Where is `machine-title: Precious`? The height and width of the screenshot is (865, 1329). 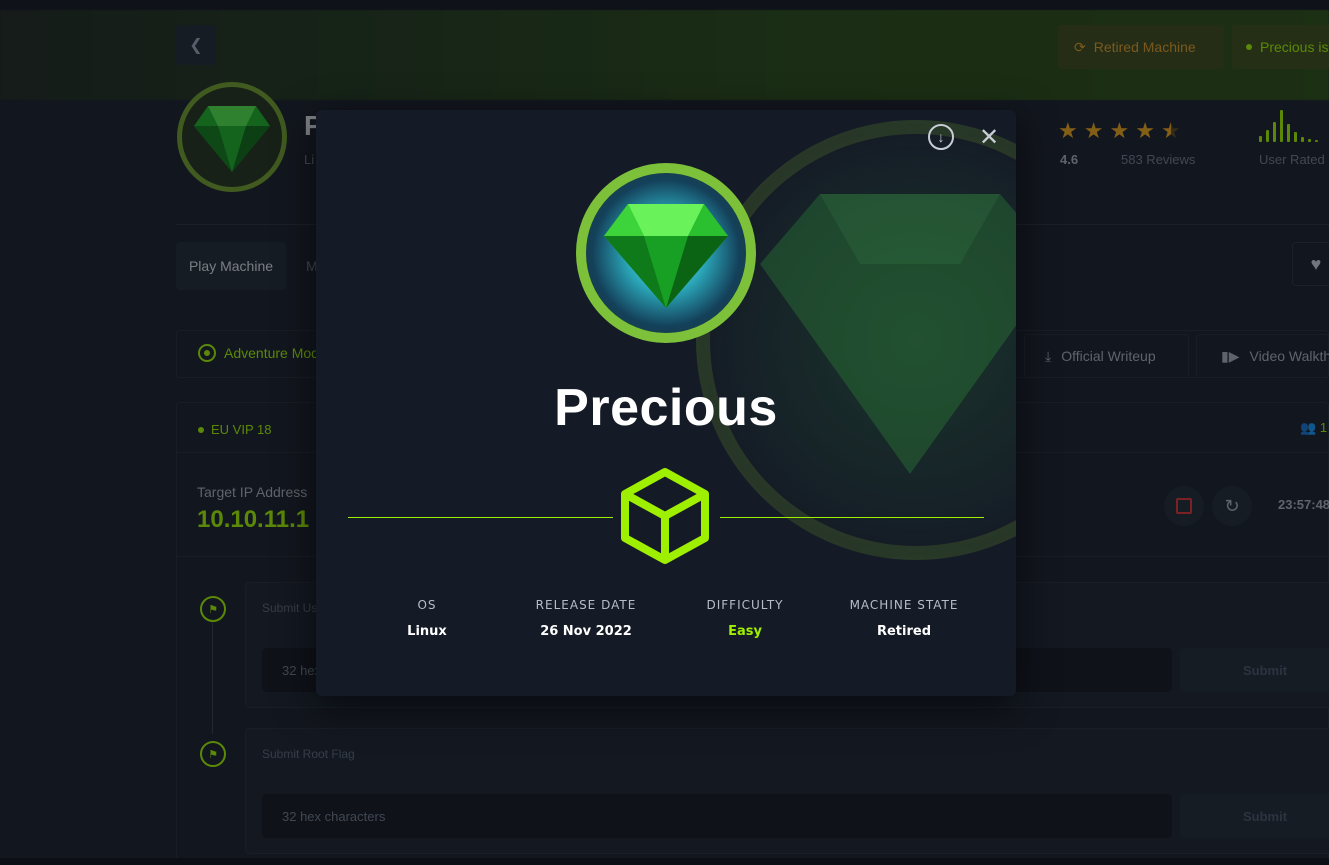 machine-title: Precious is located at coordinates (666, 408).